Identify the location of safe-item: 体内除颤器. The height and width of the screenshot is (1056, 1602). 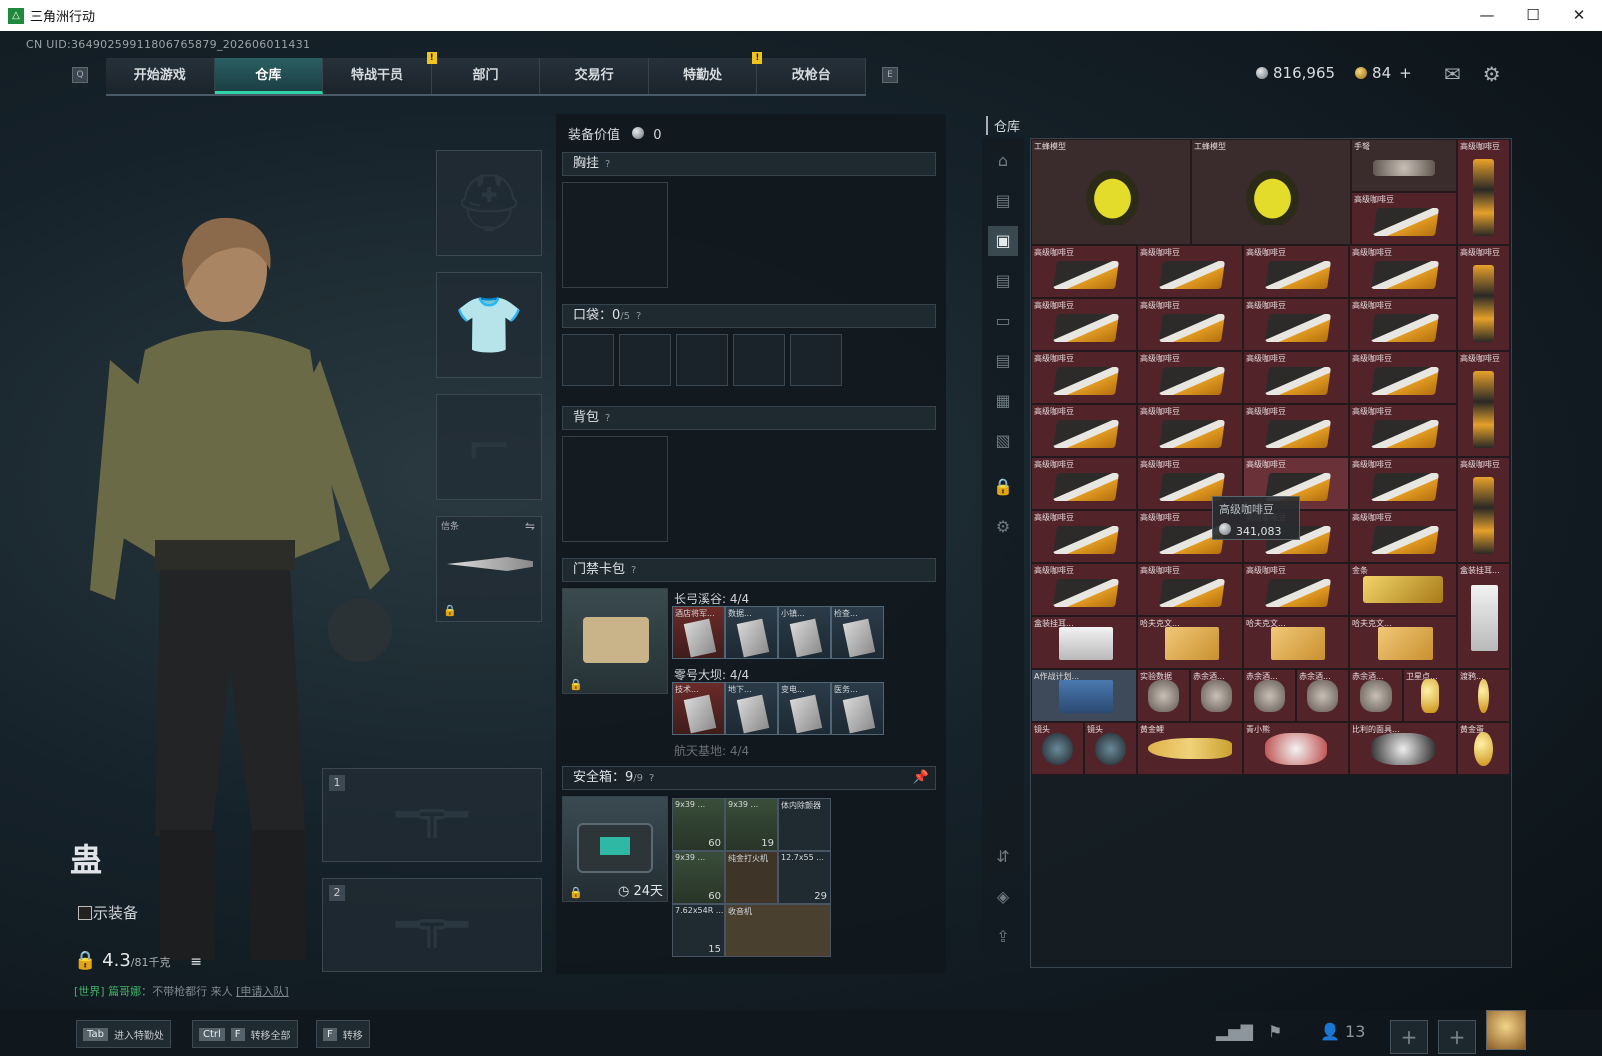
(804, 824).